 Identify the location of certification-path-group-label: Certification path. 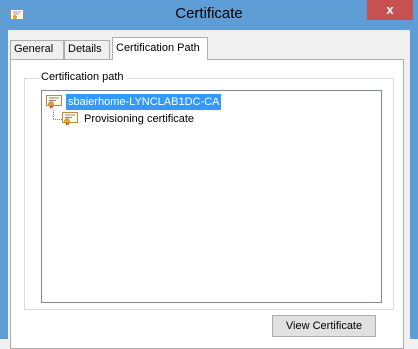
(82, 77).